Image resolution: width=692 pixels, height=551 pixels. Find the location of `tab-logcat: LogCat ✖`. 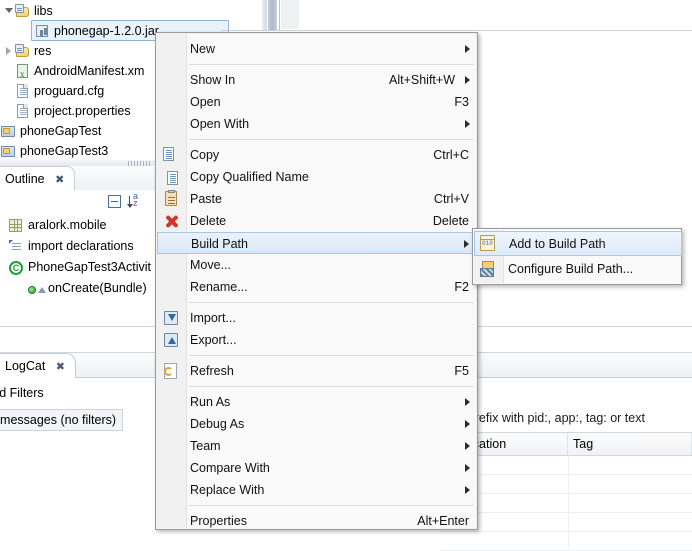

tab-logcat: LogCat ✖ is located at coordinates (38, 366).